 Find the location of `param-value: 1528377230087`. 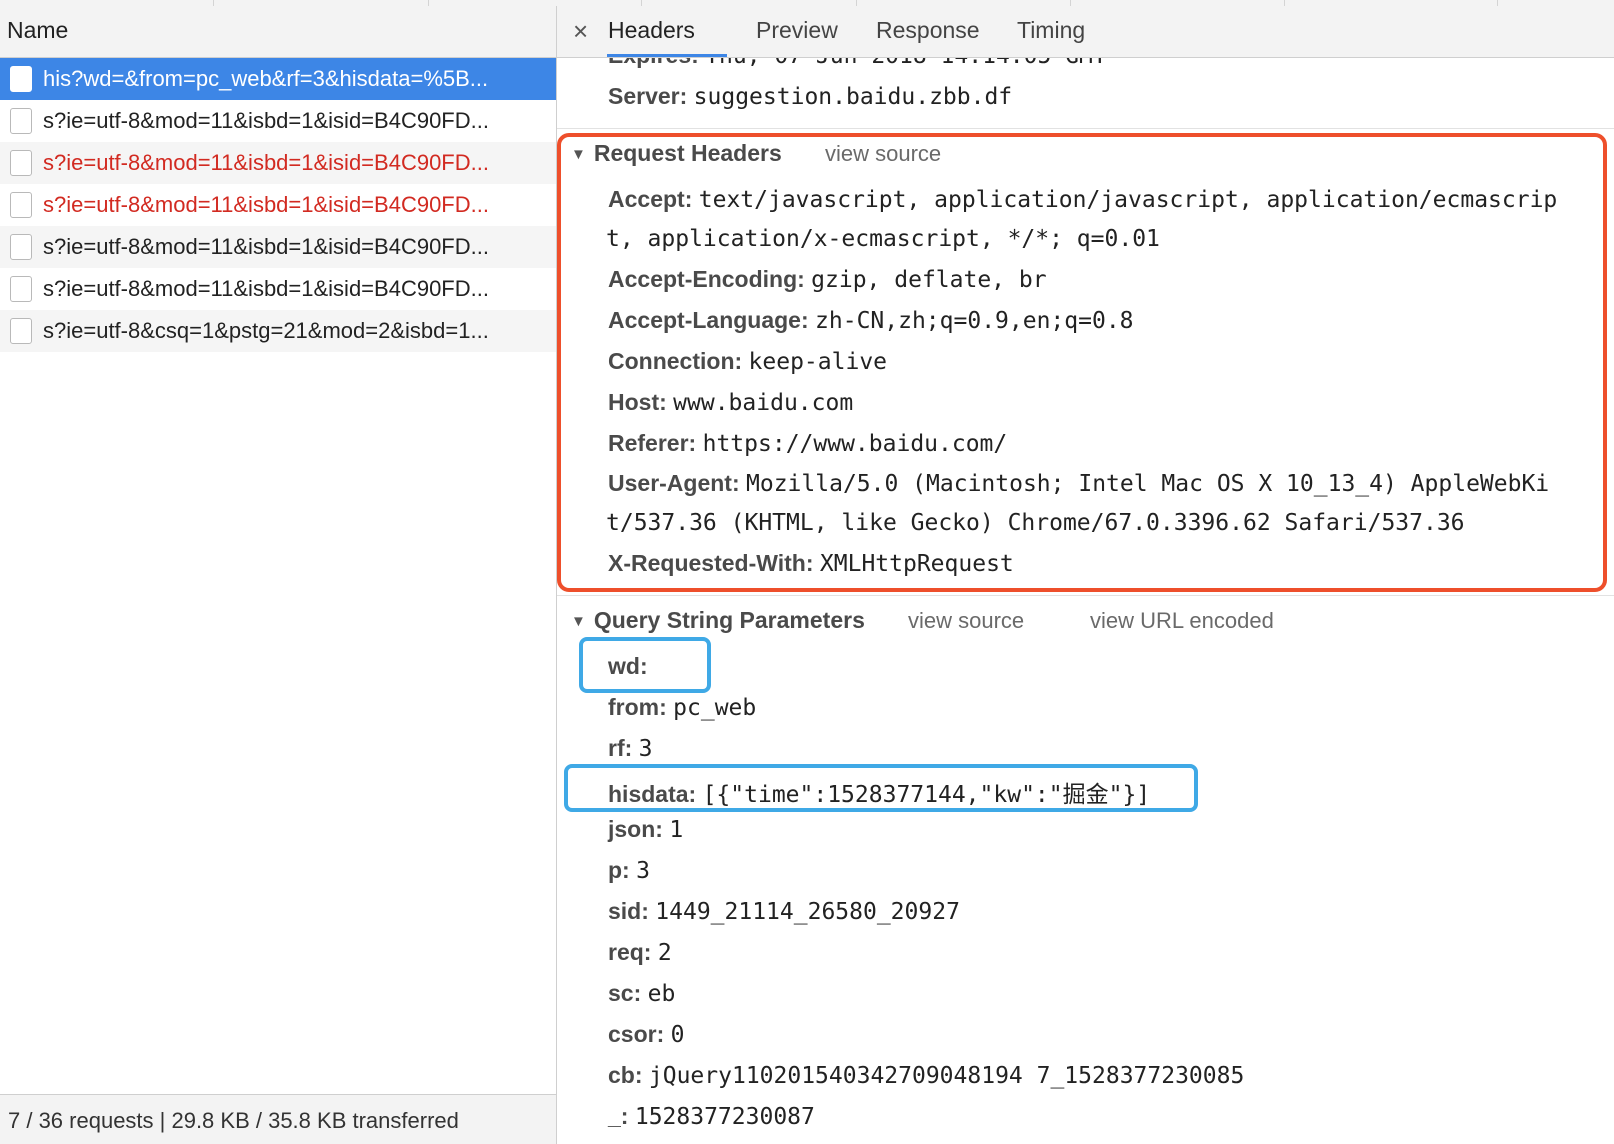

param-value: 1528377230087 is located at coordinates (724, 1117).